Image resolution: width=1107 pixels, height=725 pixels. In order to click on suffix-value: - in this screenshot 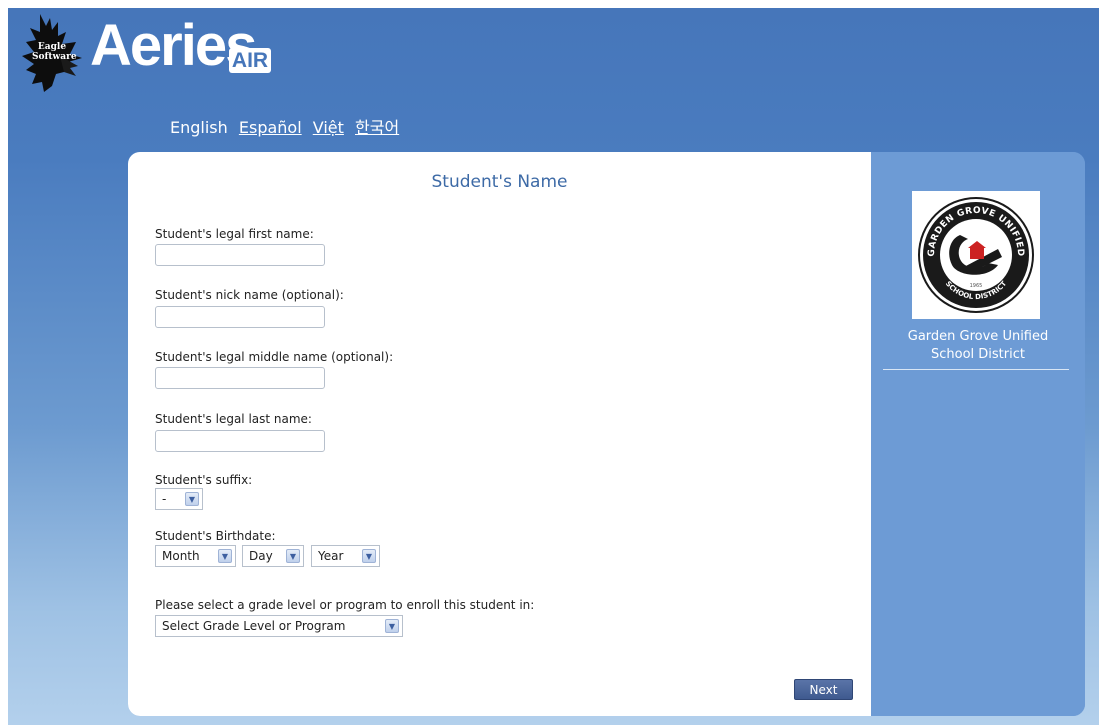, I will do `click(164, 499)`.